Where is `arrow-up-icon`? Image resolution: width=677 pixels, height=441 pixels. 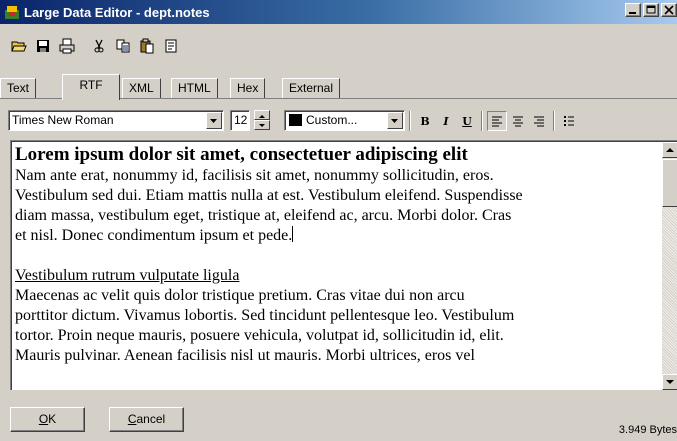 arrow-up-icon is located at coordinates (670, 150).